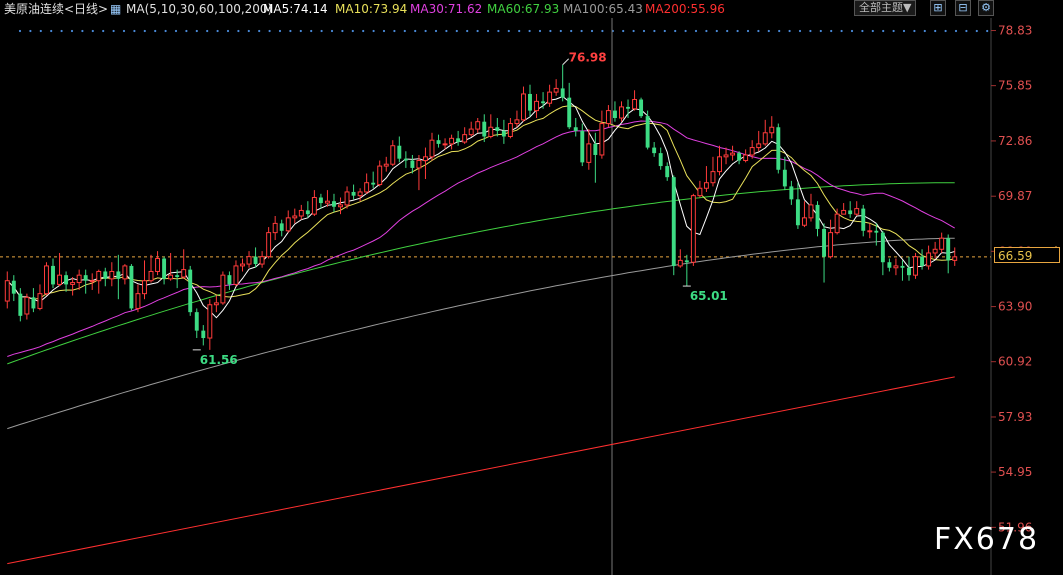 The image size is (1063, 575). What do you see at coordinates (938, 8) in the screenshot?
I see `grid-icon: ⊞` at bounding box center [938, 8].